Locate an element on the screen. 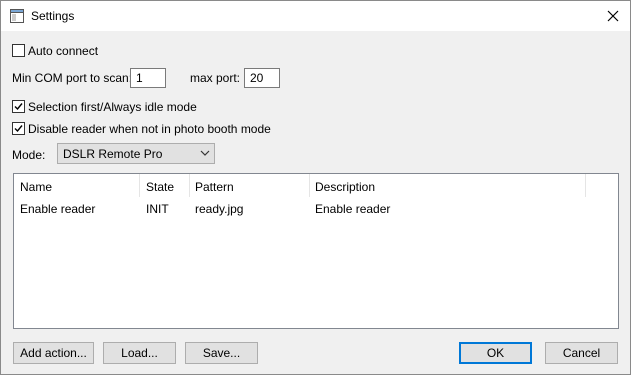  window-app-icon is located at coordinates (17, 16).